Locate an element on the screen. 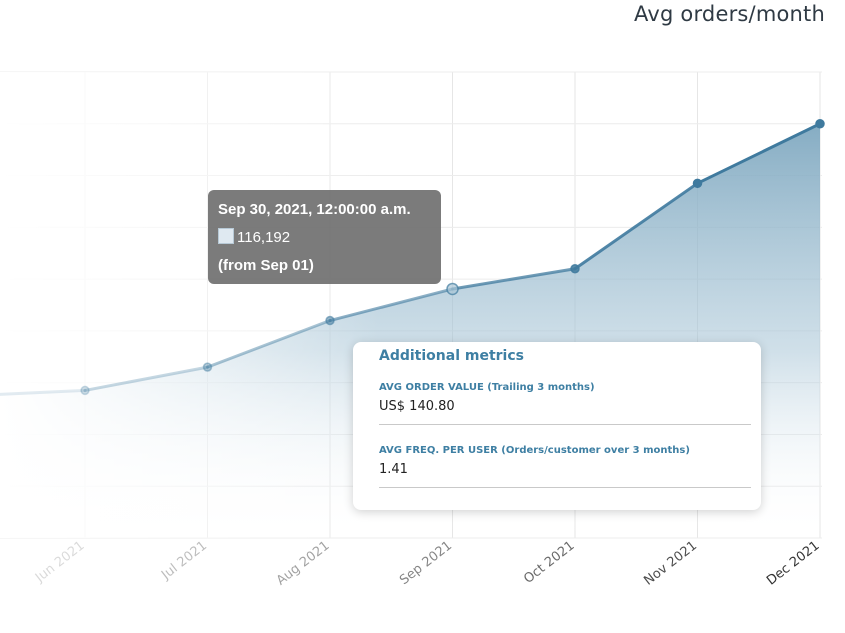 This screenshot has height=633, width=845. metrics-title: Additional metrics is located at coordinates (451, 356).